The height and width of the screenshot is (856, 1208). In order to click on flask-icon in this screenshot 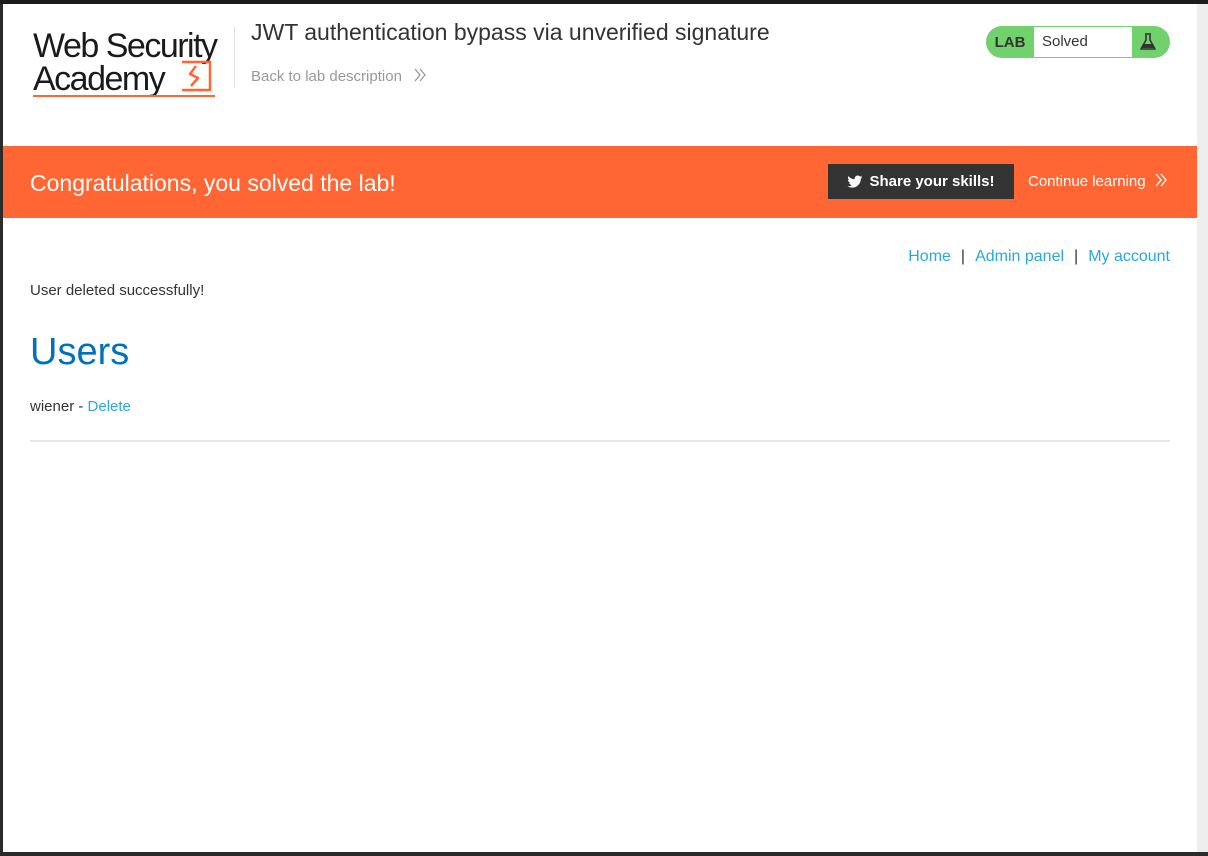, I will do `click(1148, 42)`.